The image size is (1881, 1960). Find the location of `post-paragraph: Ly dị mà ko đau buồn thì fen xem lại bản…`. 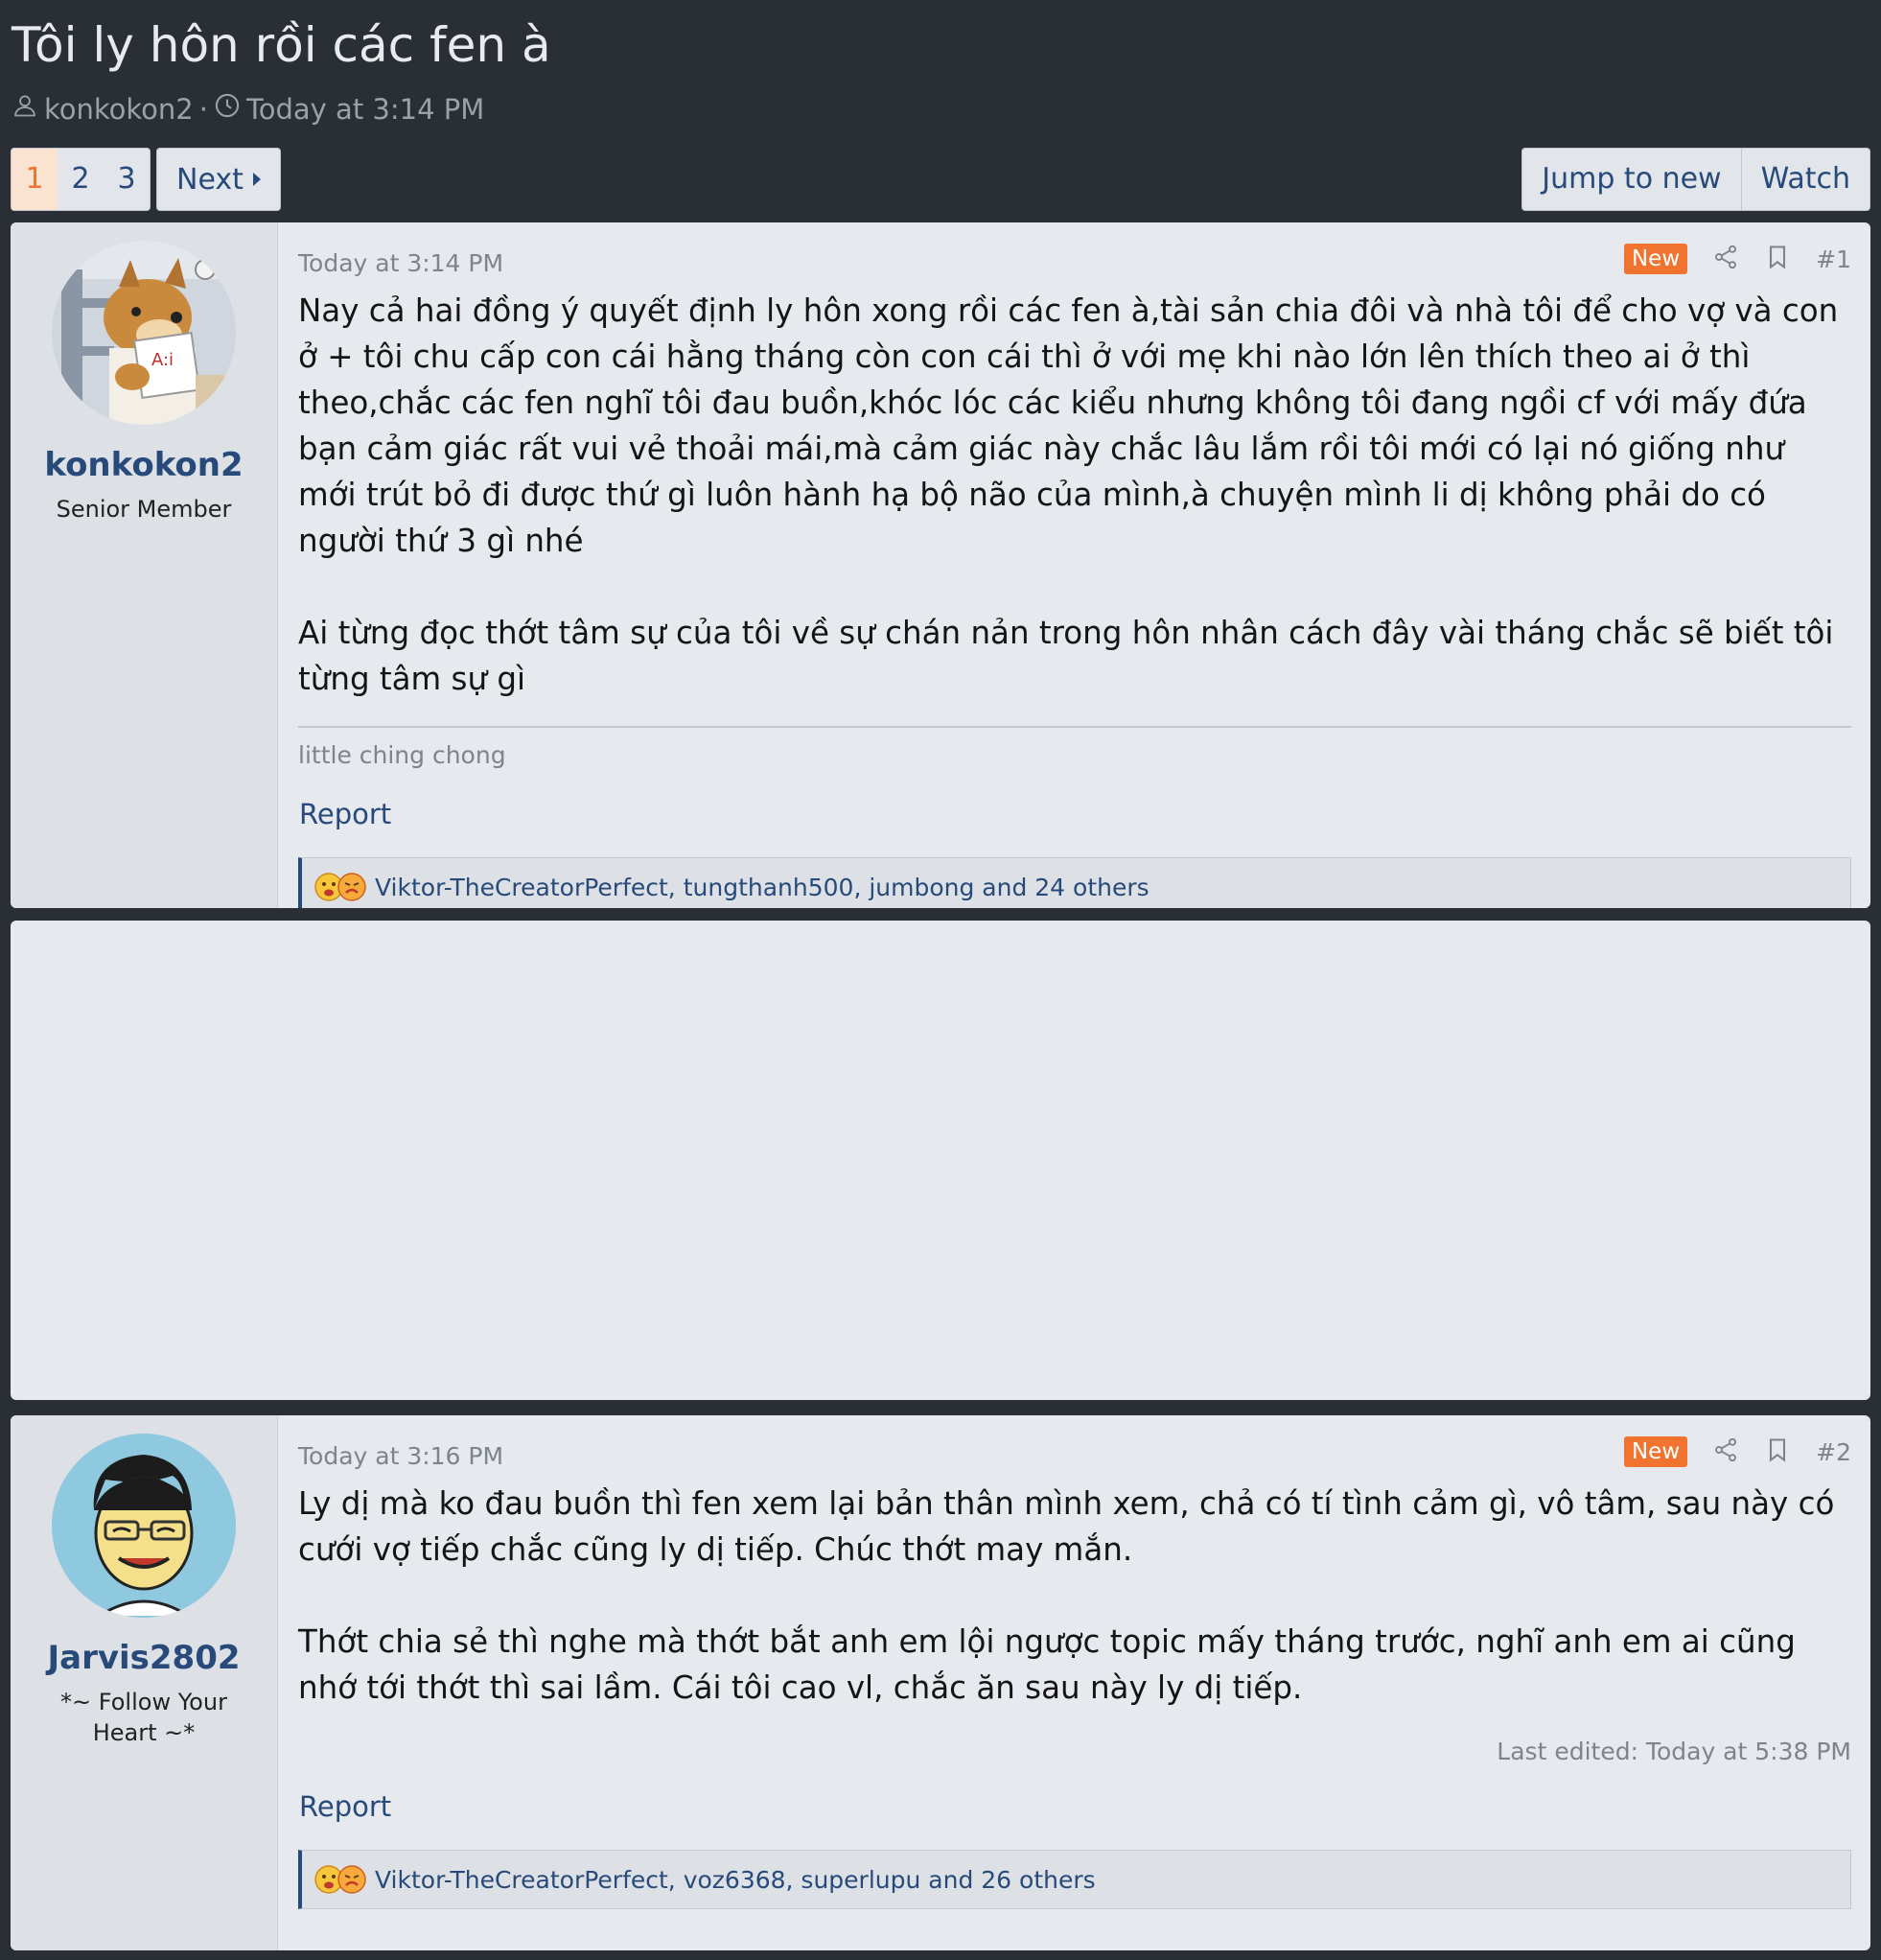

post-paragraph: Ly dị mà ko đau buồn thì fen xem lại bản… is located at coordinates (1066, 1526).